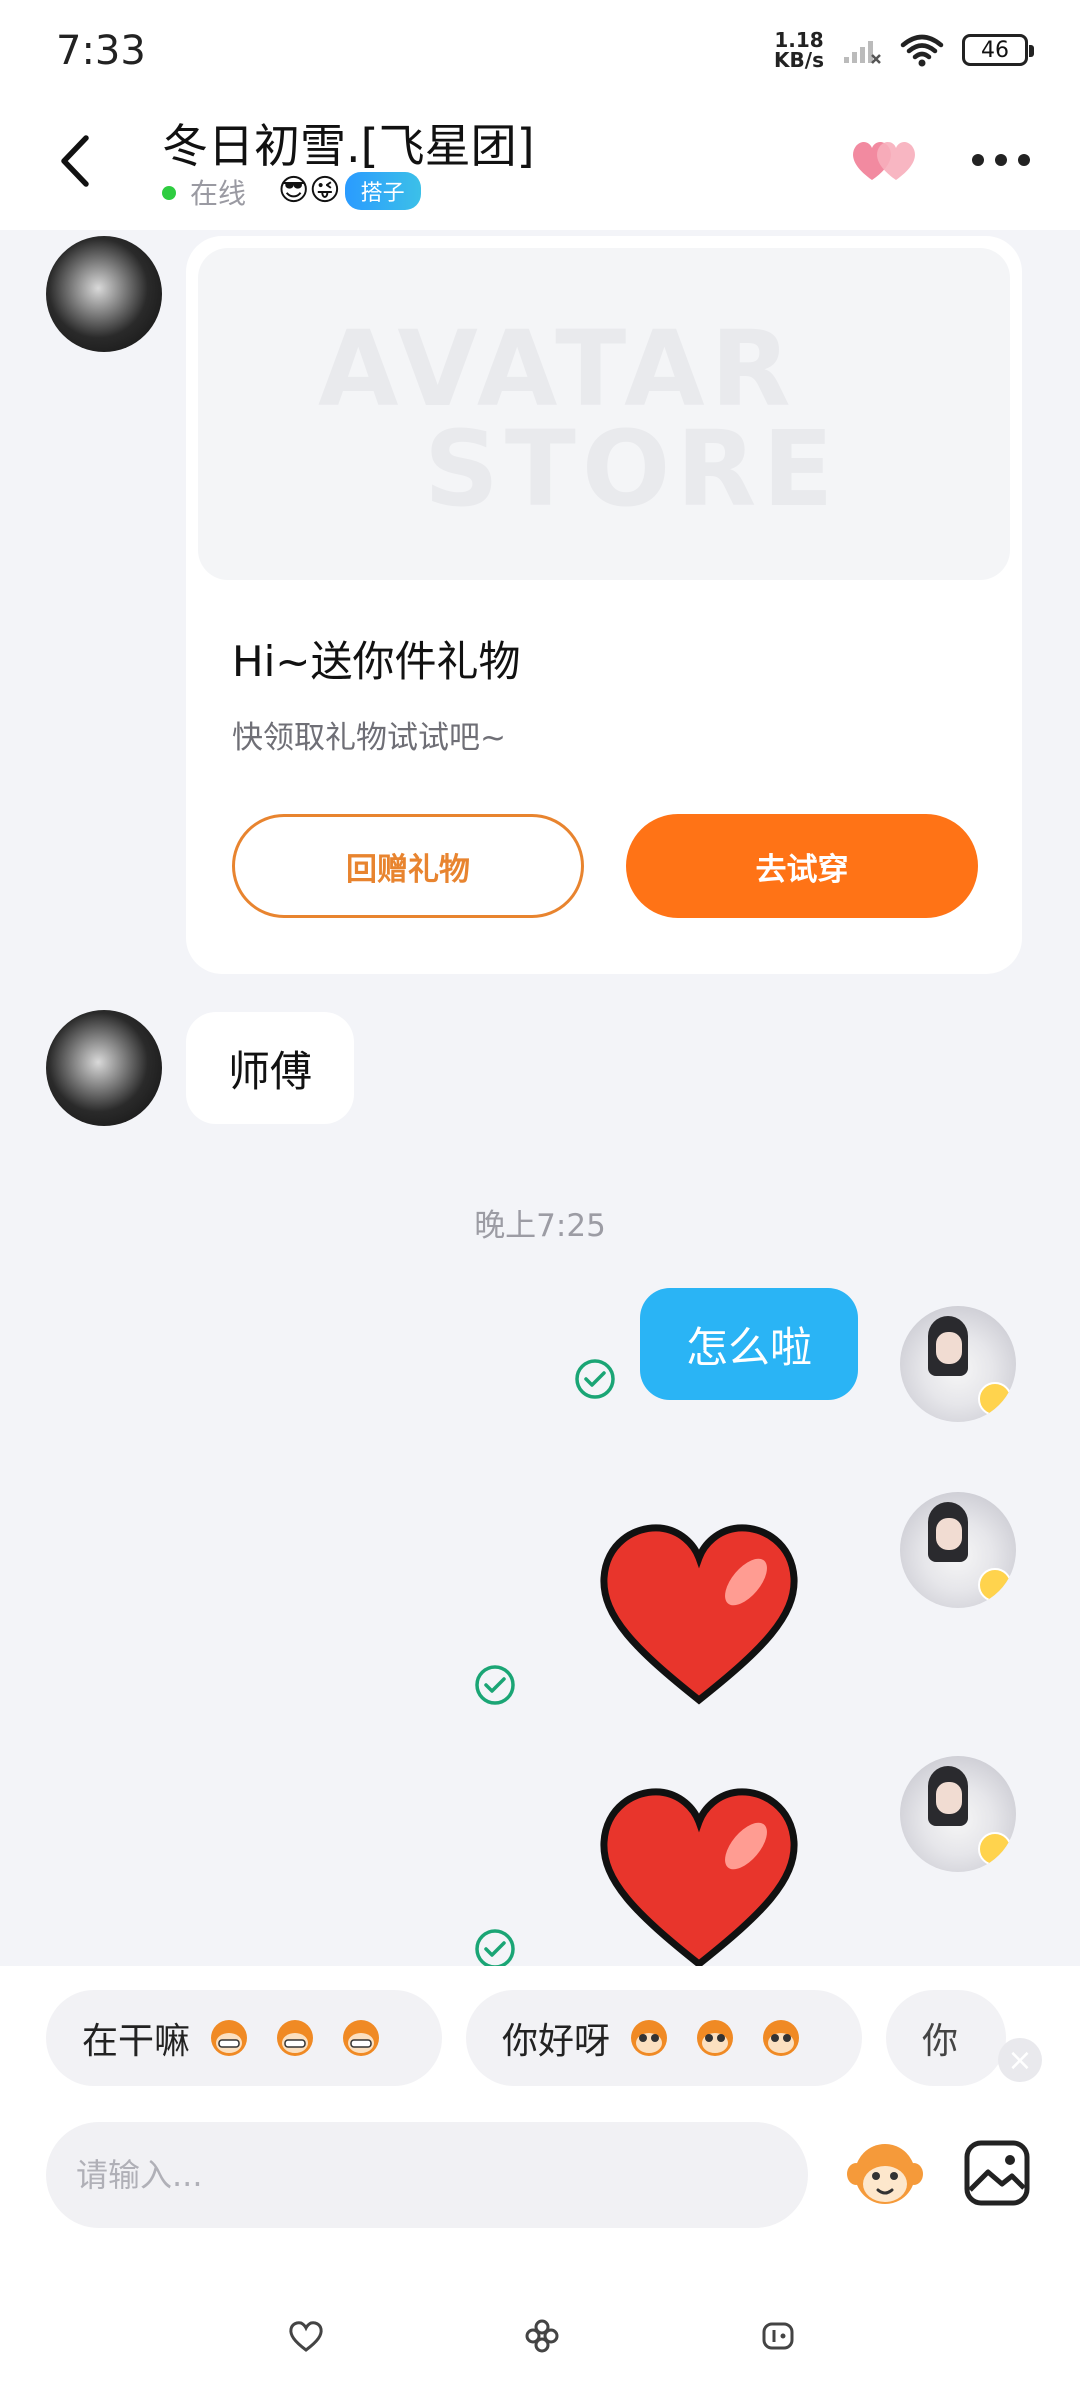  What do you see at coordinates (778, 2336) in the screenshot?
I see `nav-game-icon` at bounding box center [778, 2336].